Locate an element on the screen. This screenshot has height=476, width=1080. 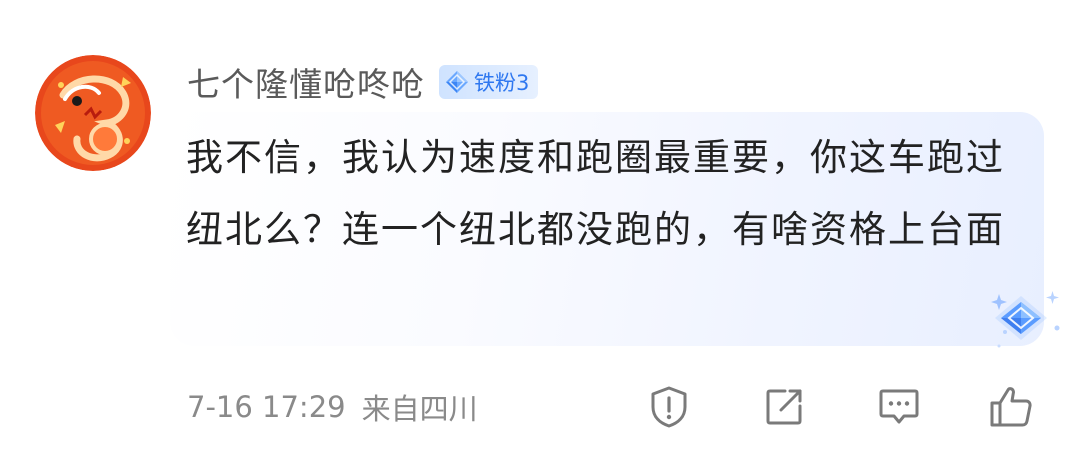
thumbs-up-icon is located at coordinates (1011, 407).